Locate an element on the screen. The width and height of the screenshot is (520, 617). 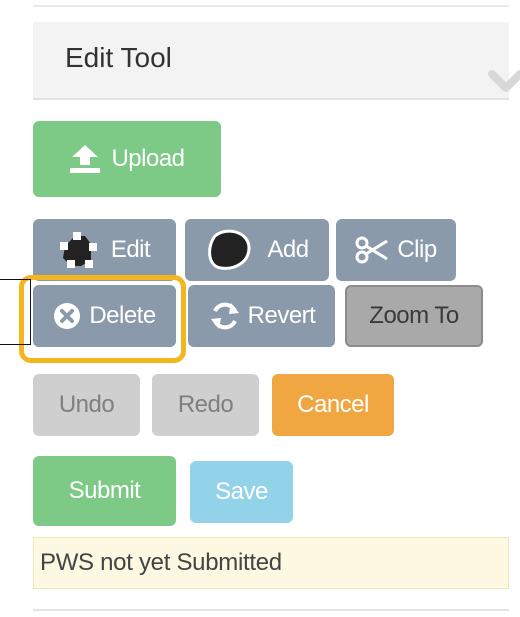
submit-button: Submit is located at coordinates (104, 491).